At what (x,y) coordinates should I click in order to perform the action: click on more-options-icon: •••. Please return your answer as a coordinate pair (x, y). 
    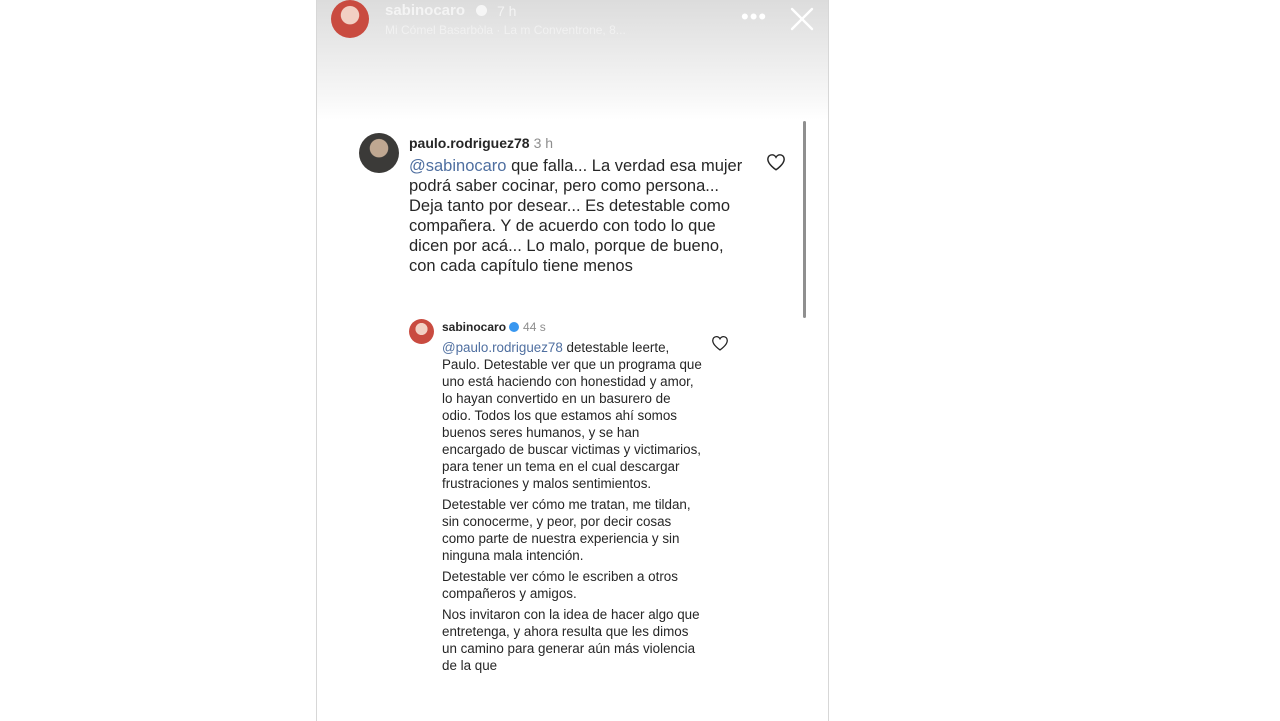
    Looking at the image, I should click on (754, 17).